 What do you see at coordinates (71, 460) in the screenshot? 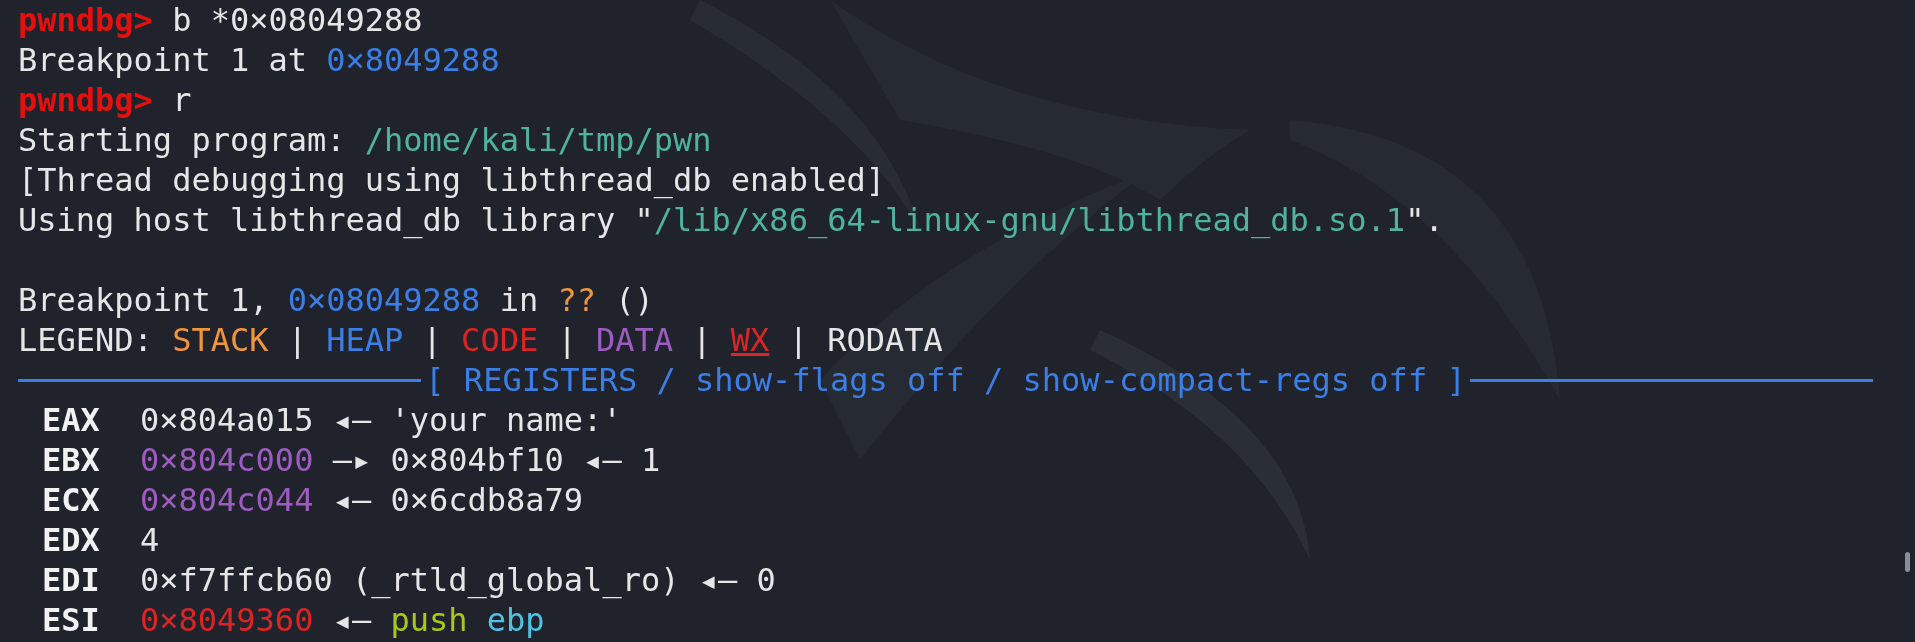
I see `register-name: EBX` at bounding box center [71, 460].